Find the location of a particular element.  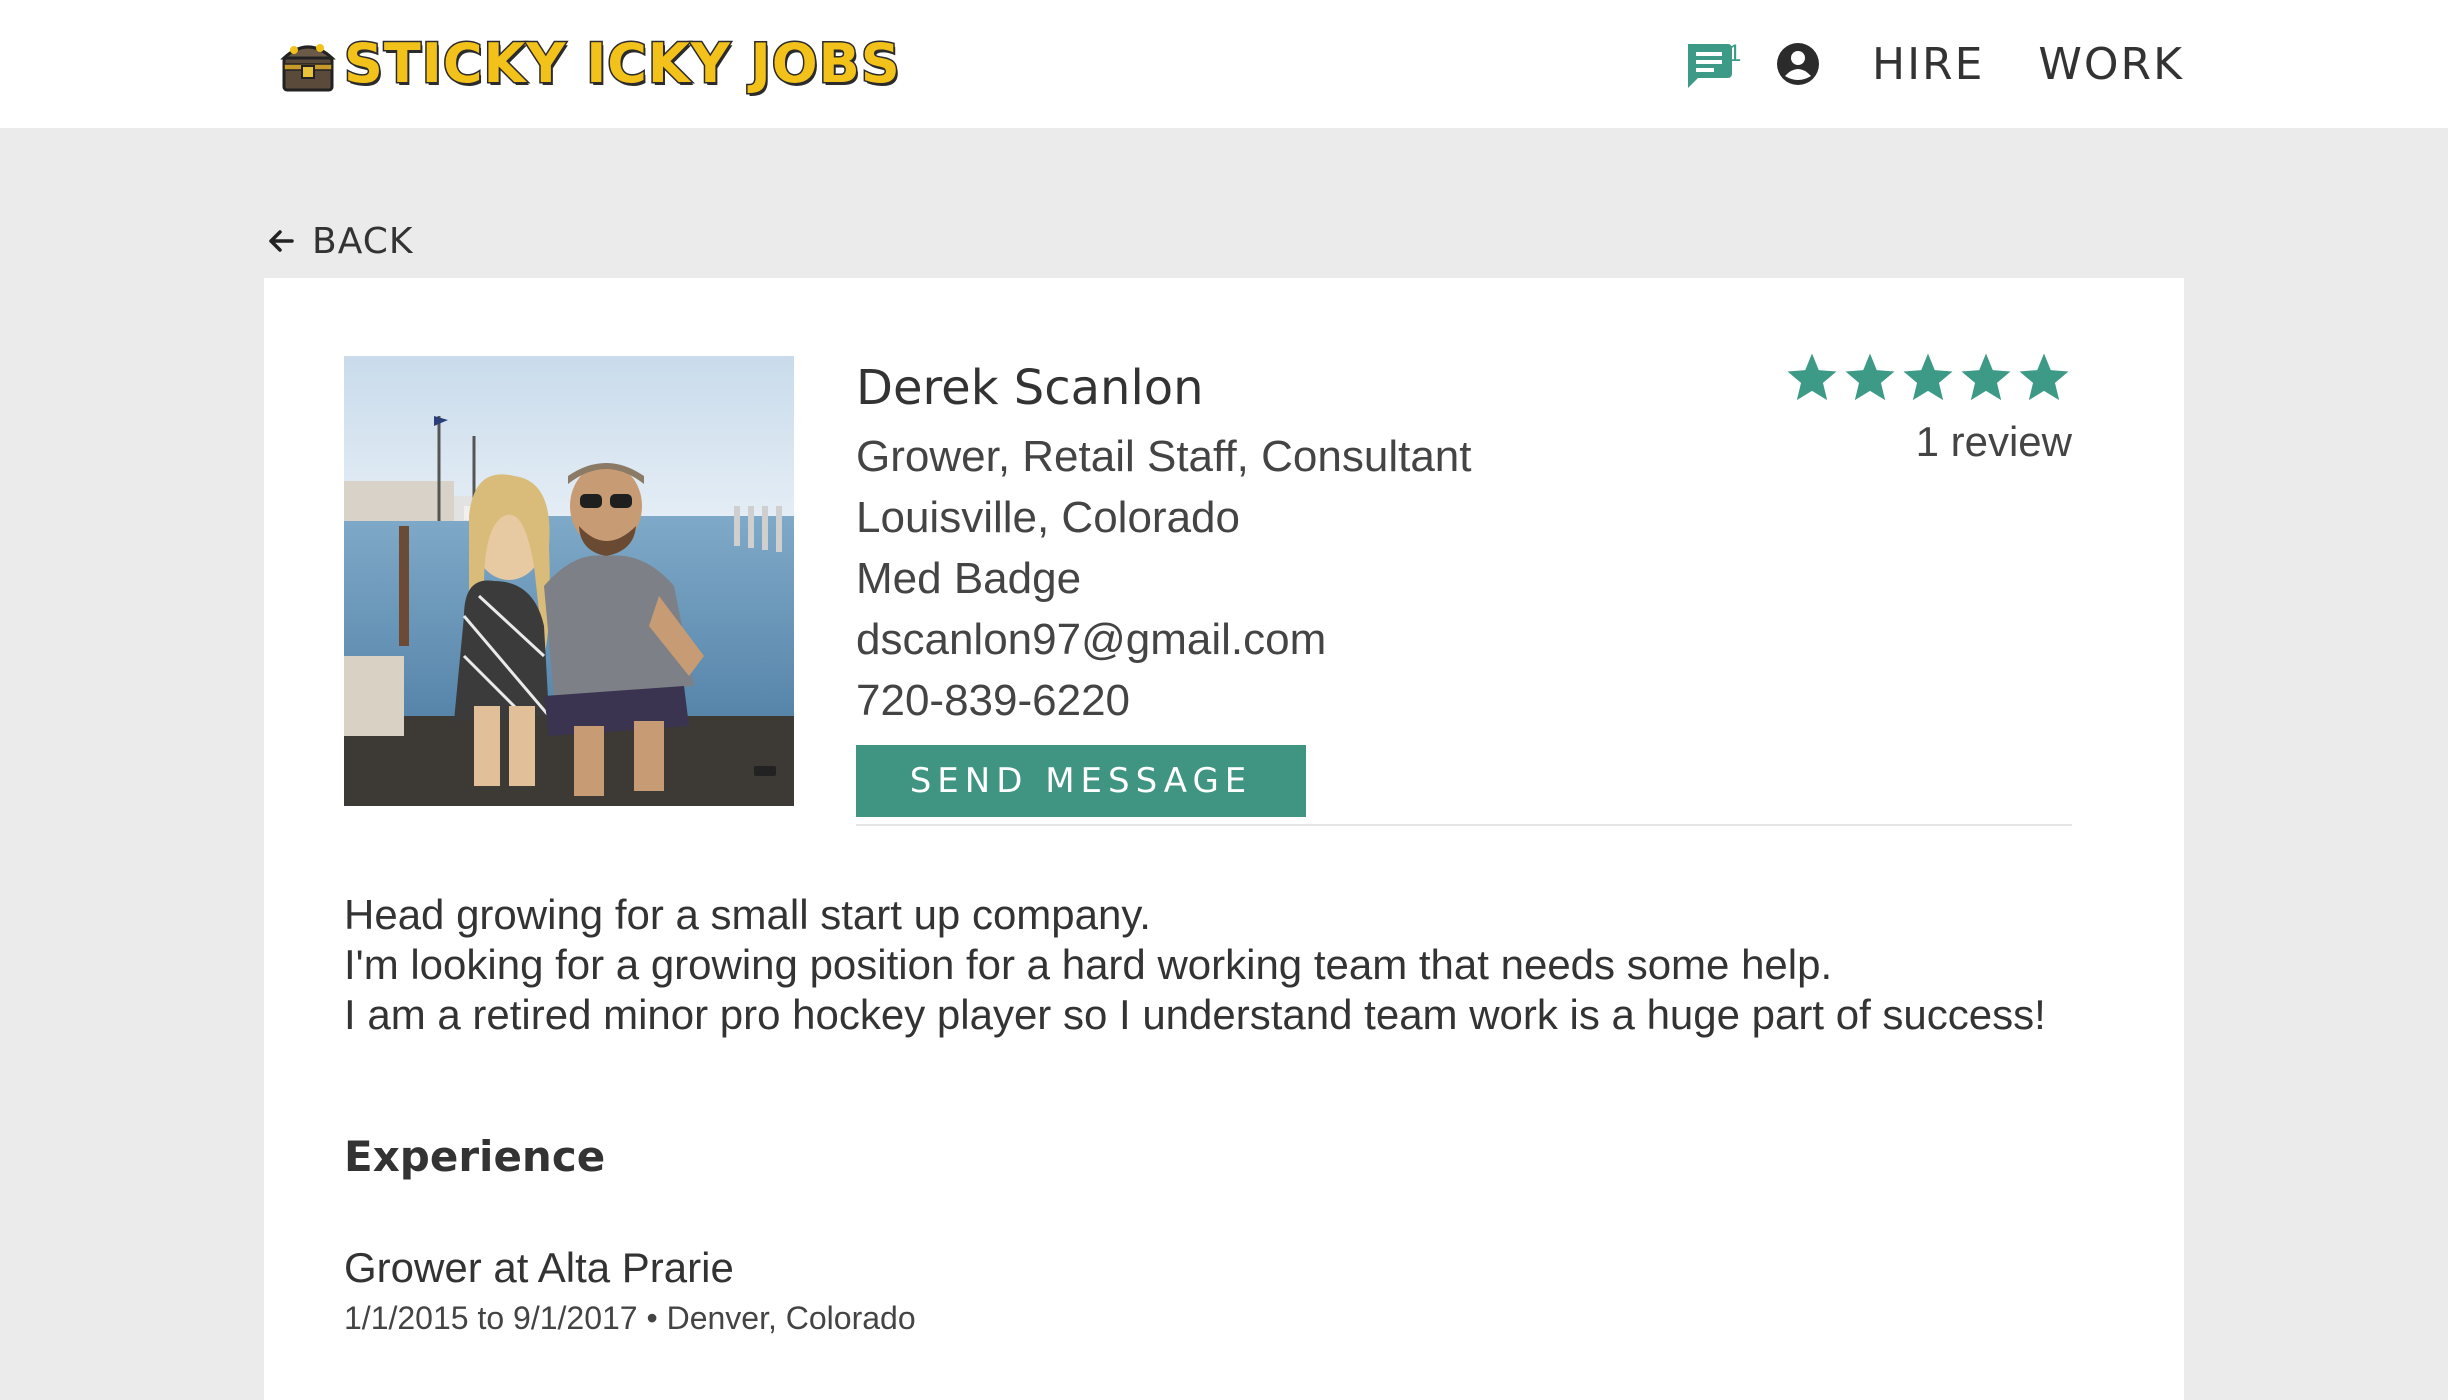

account-button is located at coordinates (1798, 64).